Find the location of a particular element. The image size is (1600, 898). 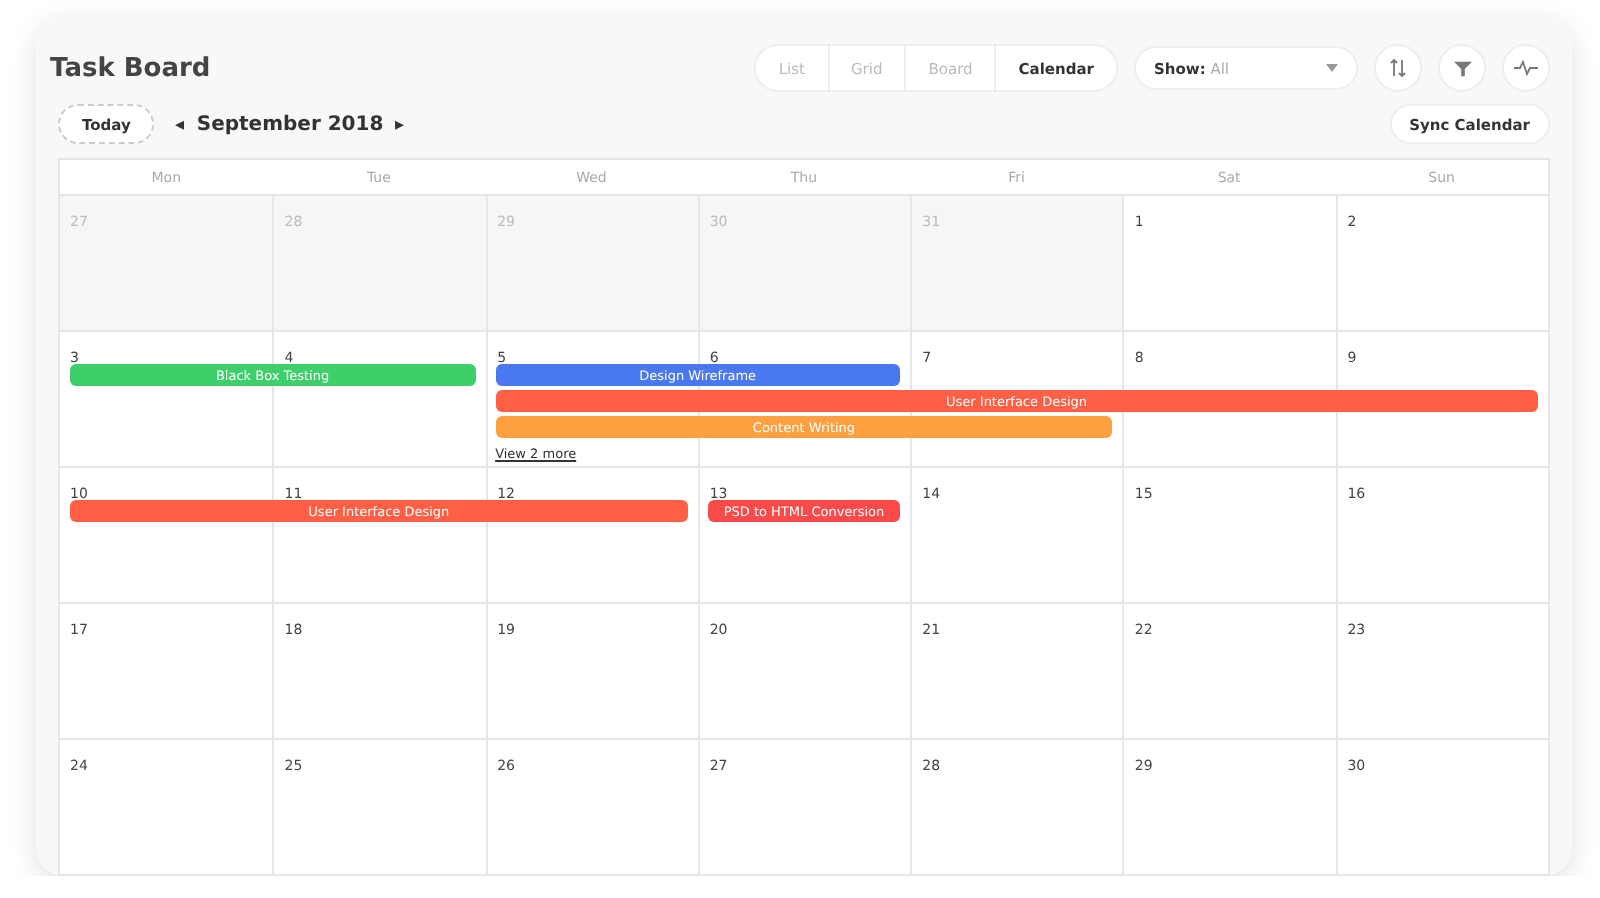

activity-button is located at coordinates (1526, 68).